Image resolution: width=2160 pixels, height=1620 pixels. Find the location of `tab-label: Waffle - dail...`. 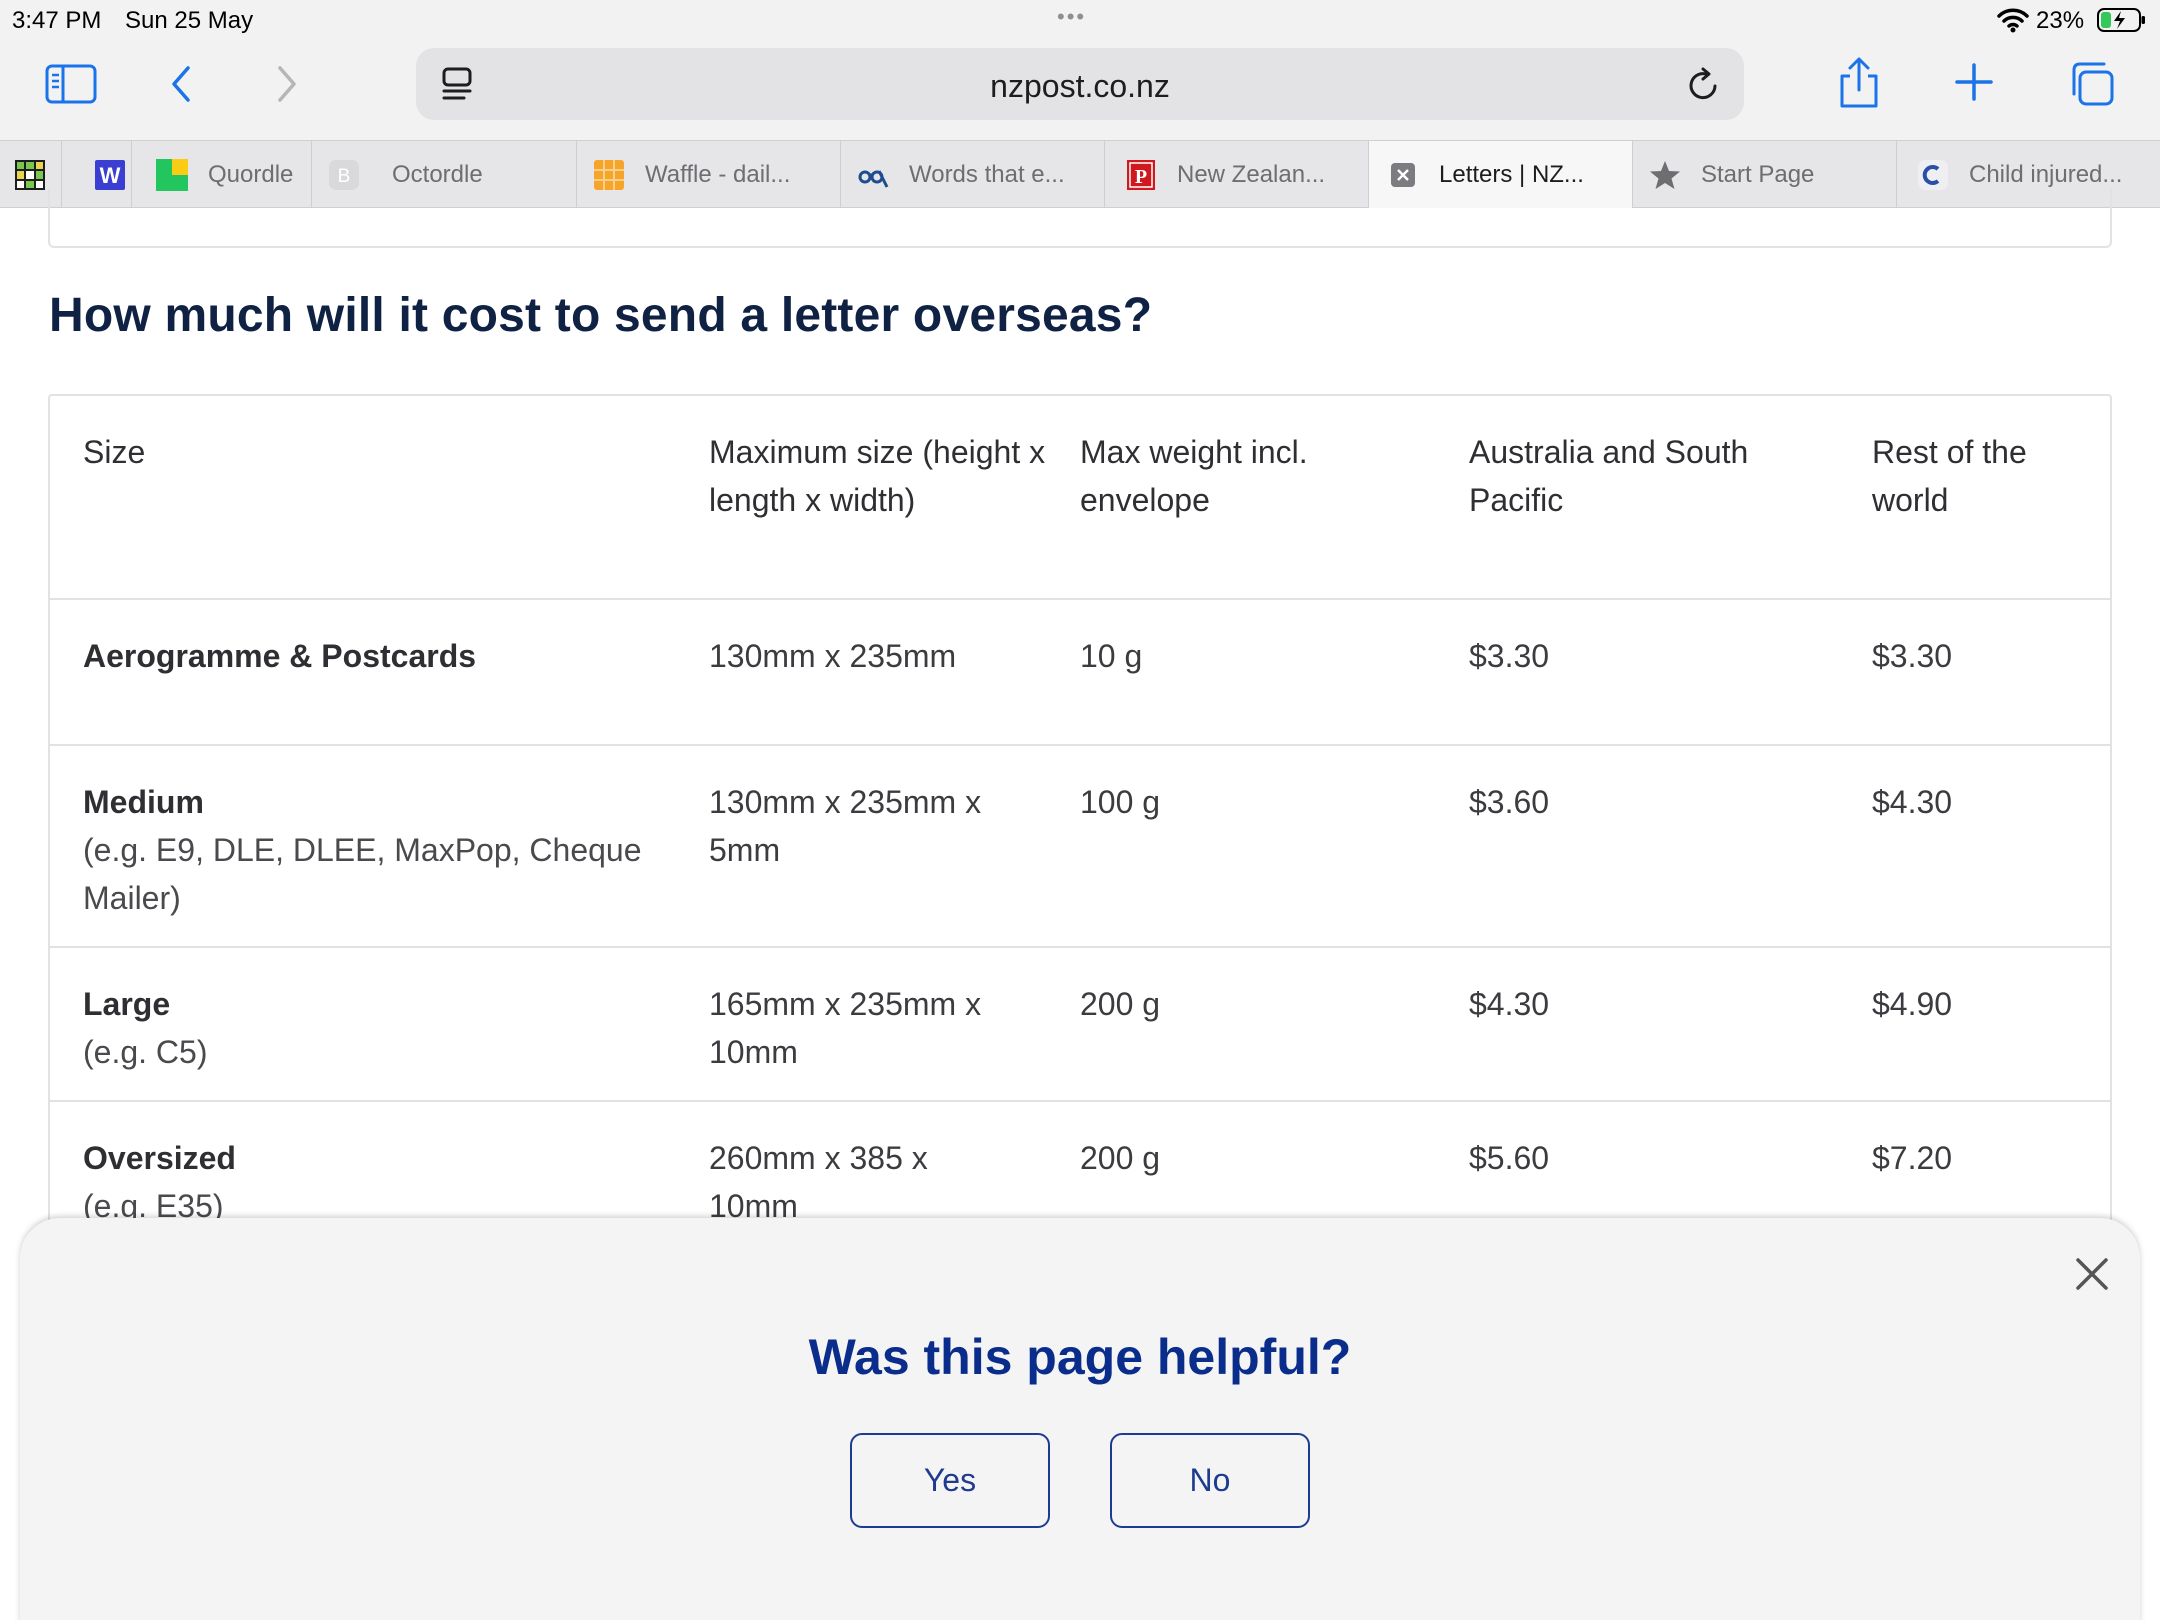

tab-label: Waffle - dail... is located at coordinates (718, 174).